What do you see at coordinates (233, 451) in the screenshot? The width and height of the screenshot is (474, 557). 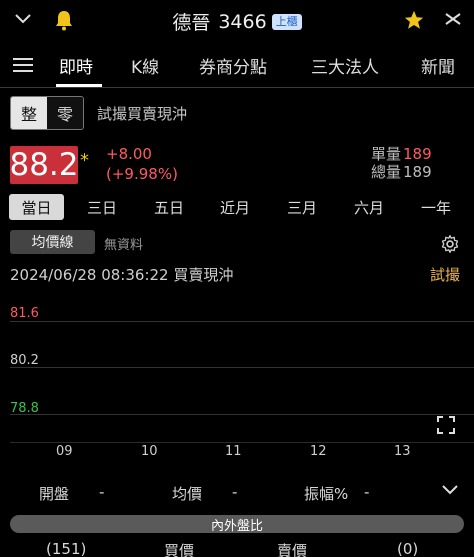 I see `x-tick-11: 11` at bounding box center [233, 451].